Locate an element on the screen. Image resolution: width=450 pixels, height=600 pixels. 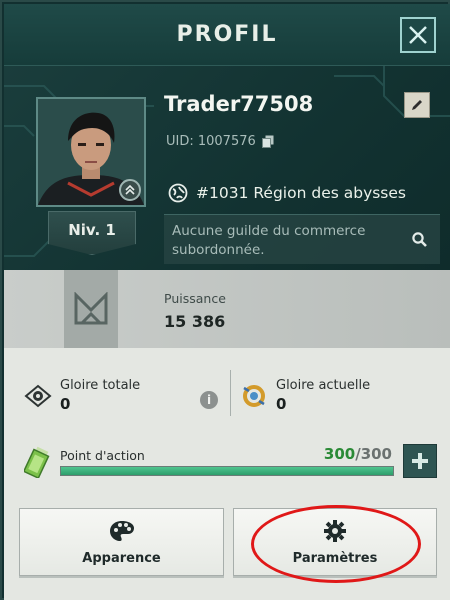
action-points-max: 300 is located at coordinates (376, 454).